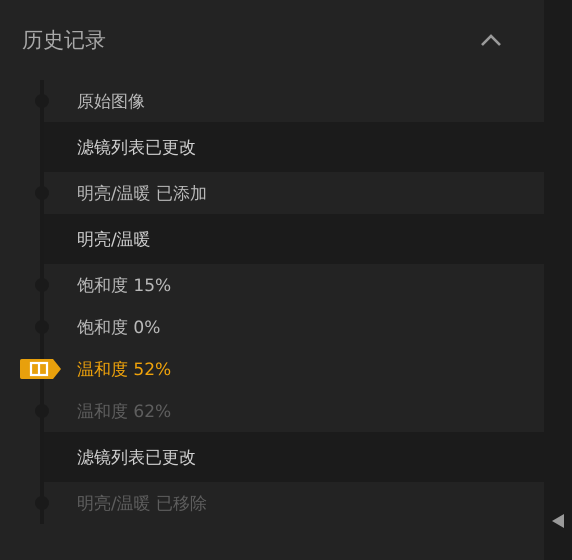 This screenshot has width=572, height=560. Describe the element at coordinates (118, 327) in the screenshot. I see `history-item: 饱和度 0%` at that location.